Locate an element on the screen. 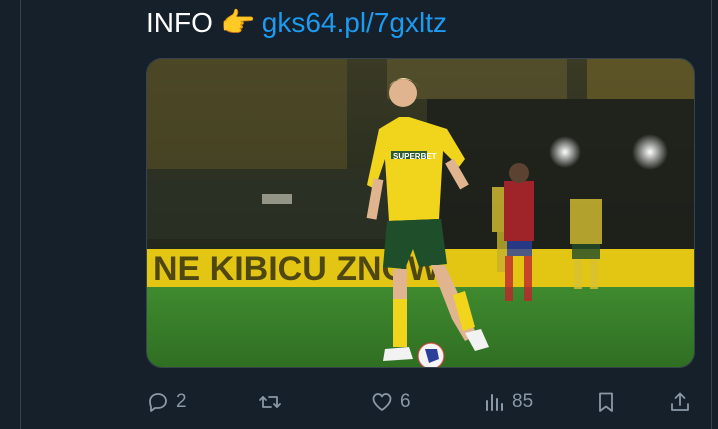 This screenshot has height=429, width=718. bookmark-icon is located at coordinates (606, 402).